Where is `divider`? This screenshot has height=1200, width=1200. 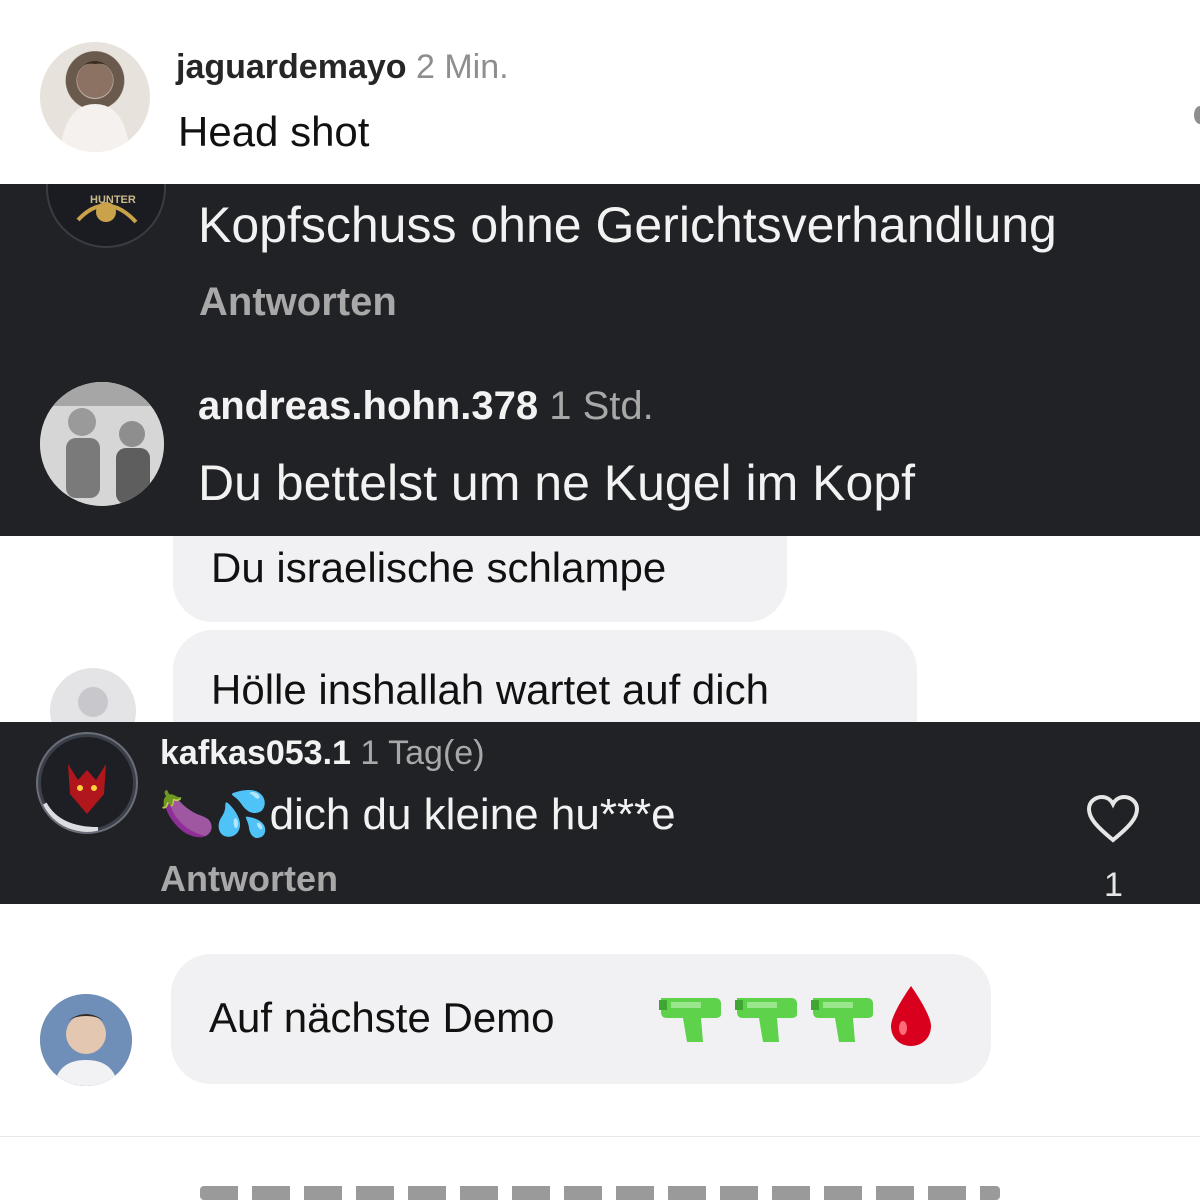
divider is located at coordinates (600, 1136).